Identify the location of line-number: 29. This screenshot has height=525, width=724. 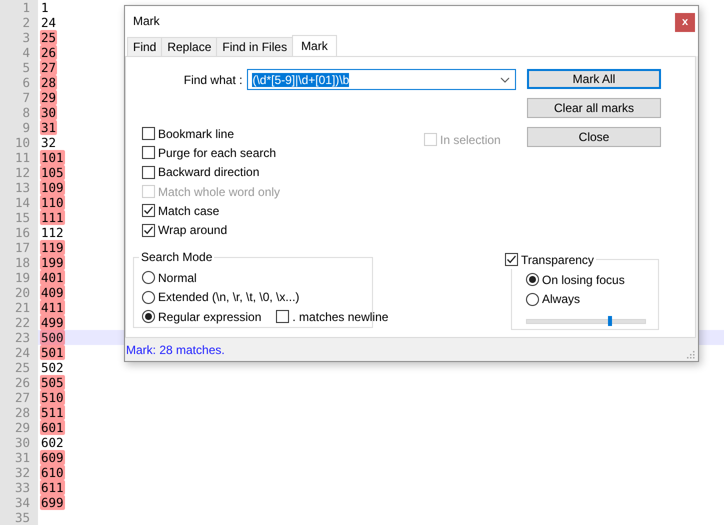
(22, 427).